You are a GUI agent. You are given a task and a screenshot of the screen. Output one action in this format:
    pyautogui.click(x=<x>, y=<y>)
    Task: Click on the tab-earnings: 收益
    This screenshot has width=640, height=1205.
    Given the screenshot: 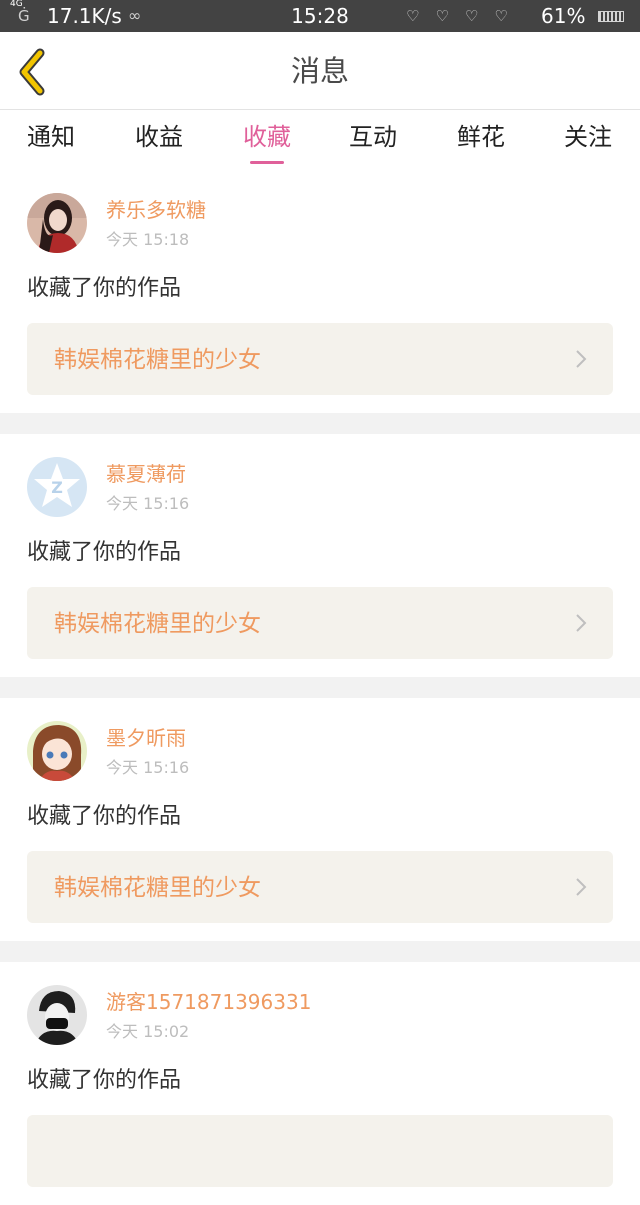 What is the action you would take?
    pyautogui.click(x=159, y=137)
    